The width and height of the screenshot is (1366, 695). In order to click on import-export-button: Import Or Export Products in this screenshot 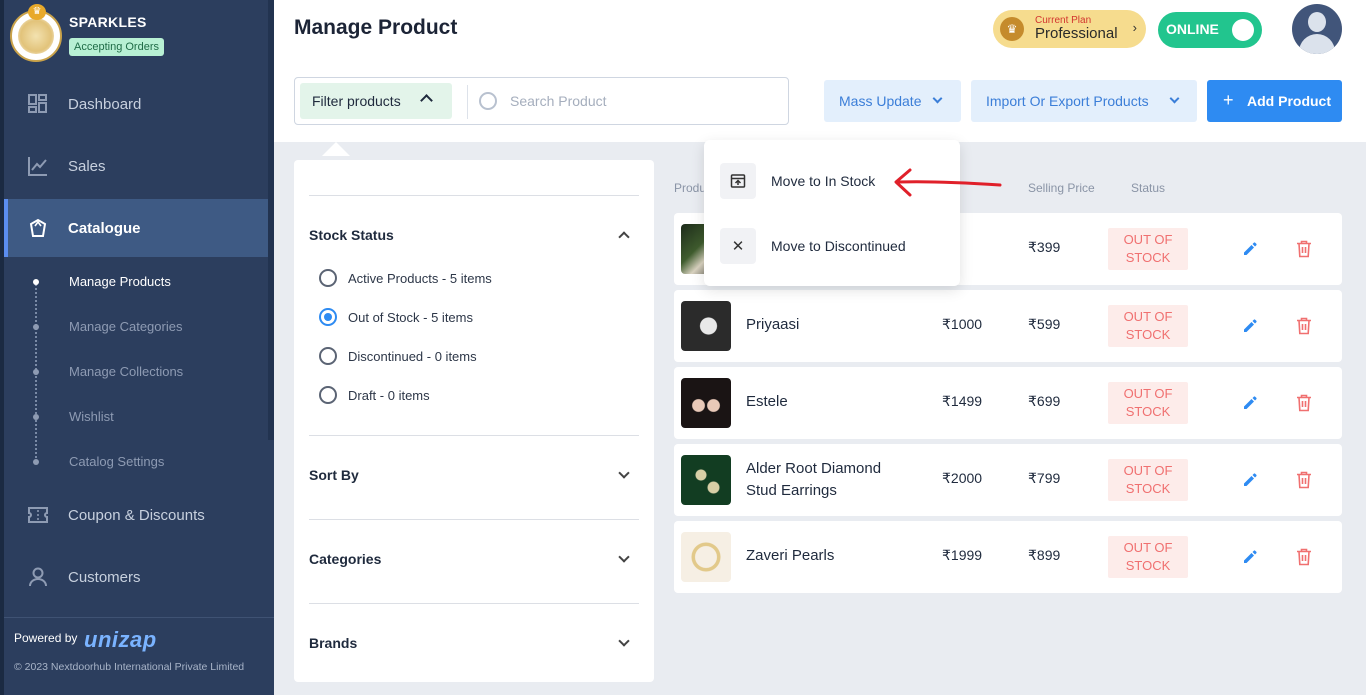, I will do `click(1084, 101)`.